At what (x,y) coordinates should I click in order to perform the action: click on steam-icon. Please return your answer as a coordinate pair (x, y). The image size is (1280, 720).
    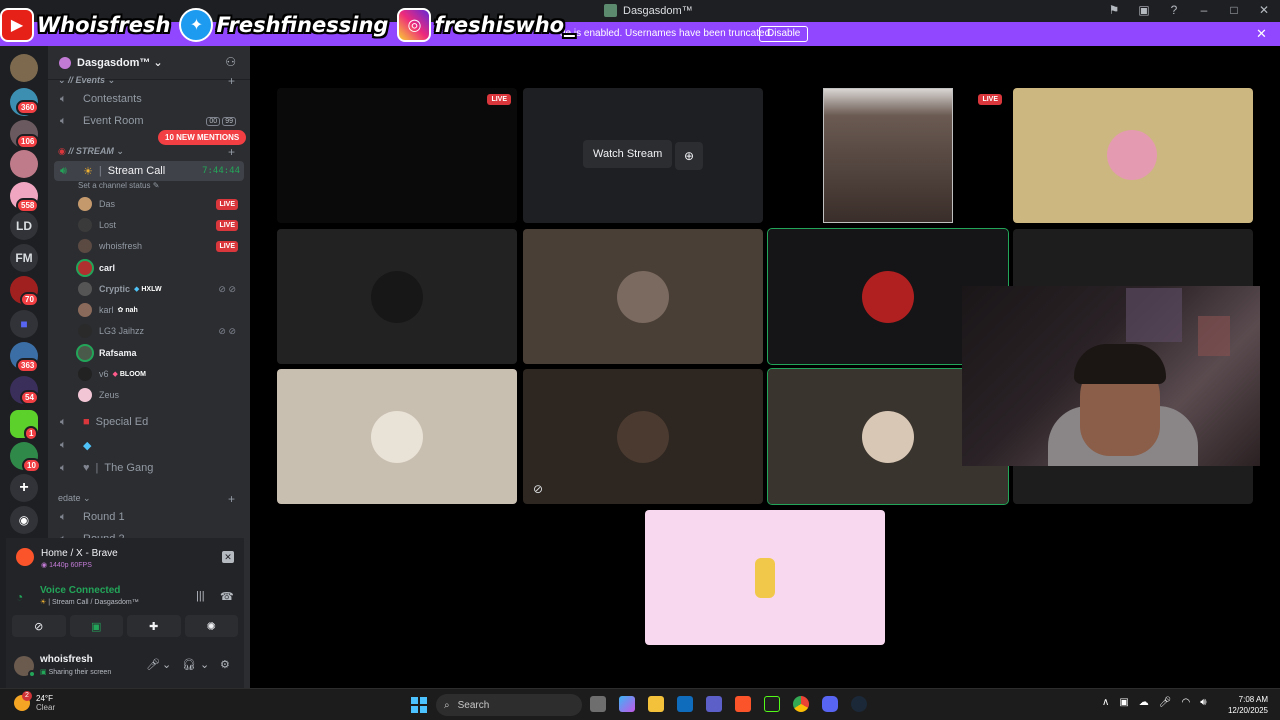
    Looking at the image, I should click on (859, 704).